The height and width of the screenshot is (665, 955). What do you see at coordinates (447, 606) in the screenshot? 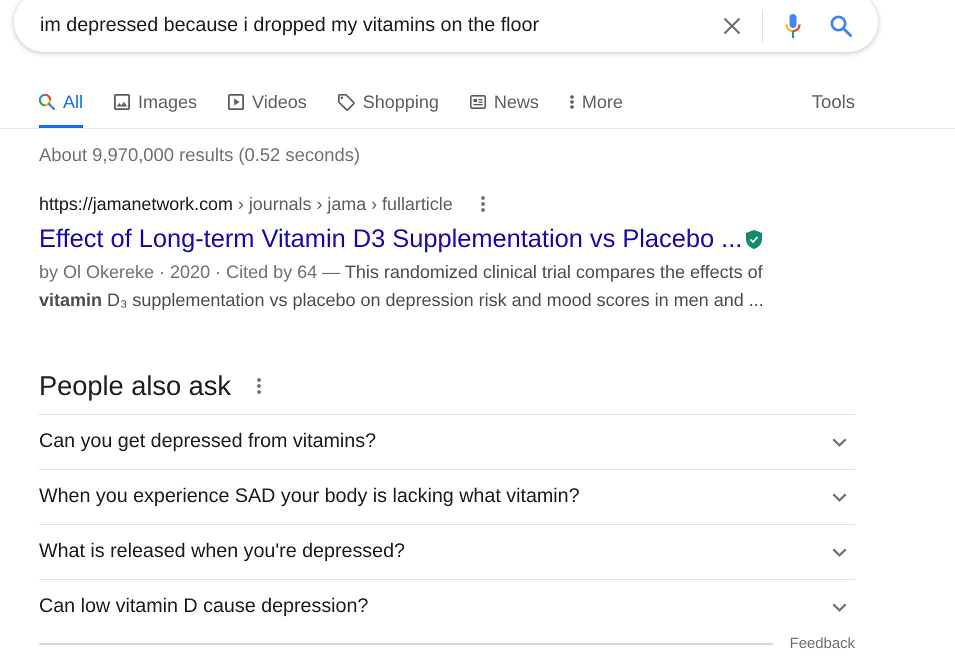
I see `question-button: Can low vitamin D cause depression?` at bounding box center [447, 606].